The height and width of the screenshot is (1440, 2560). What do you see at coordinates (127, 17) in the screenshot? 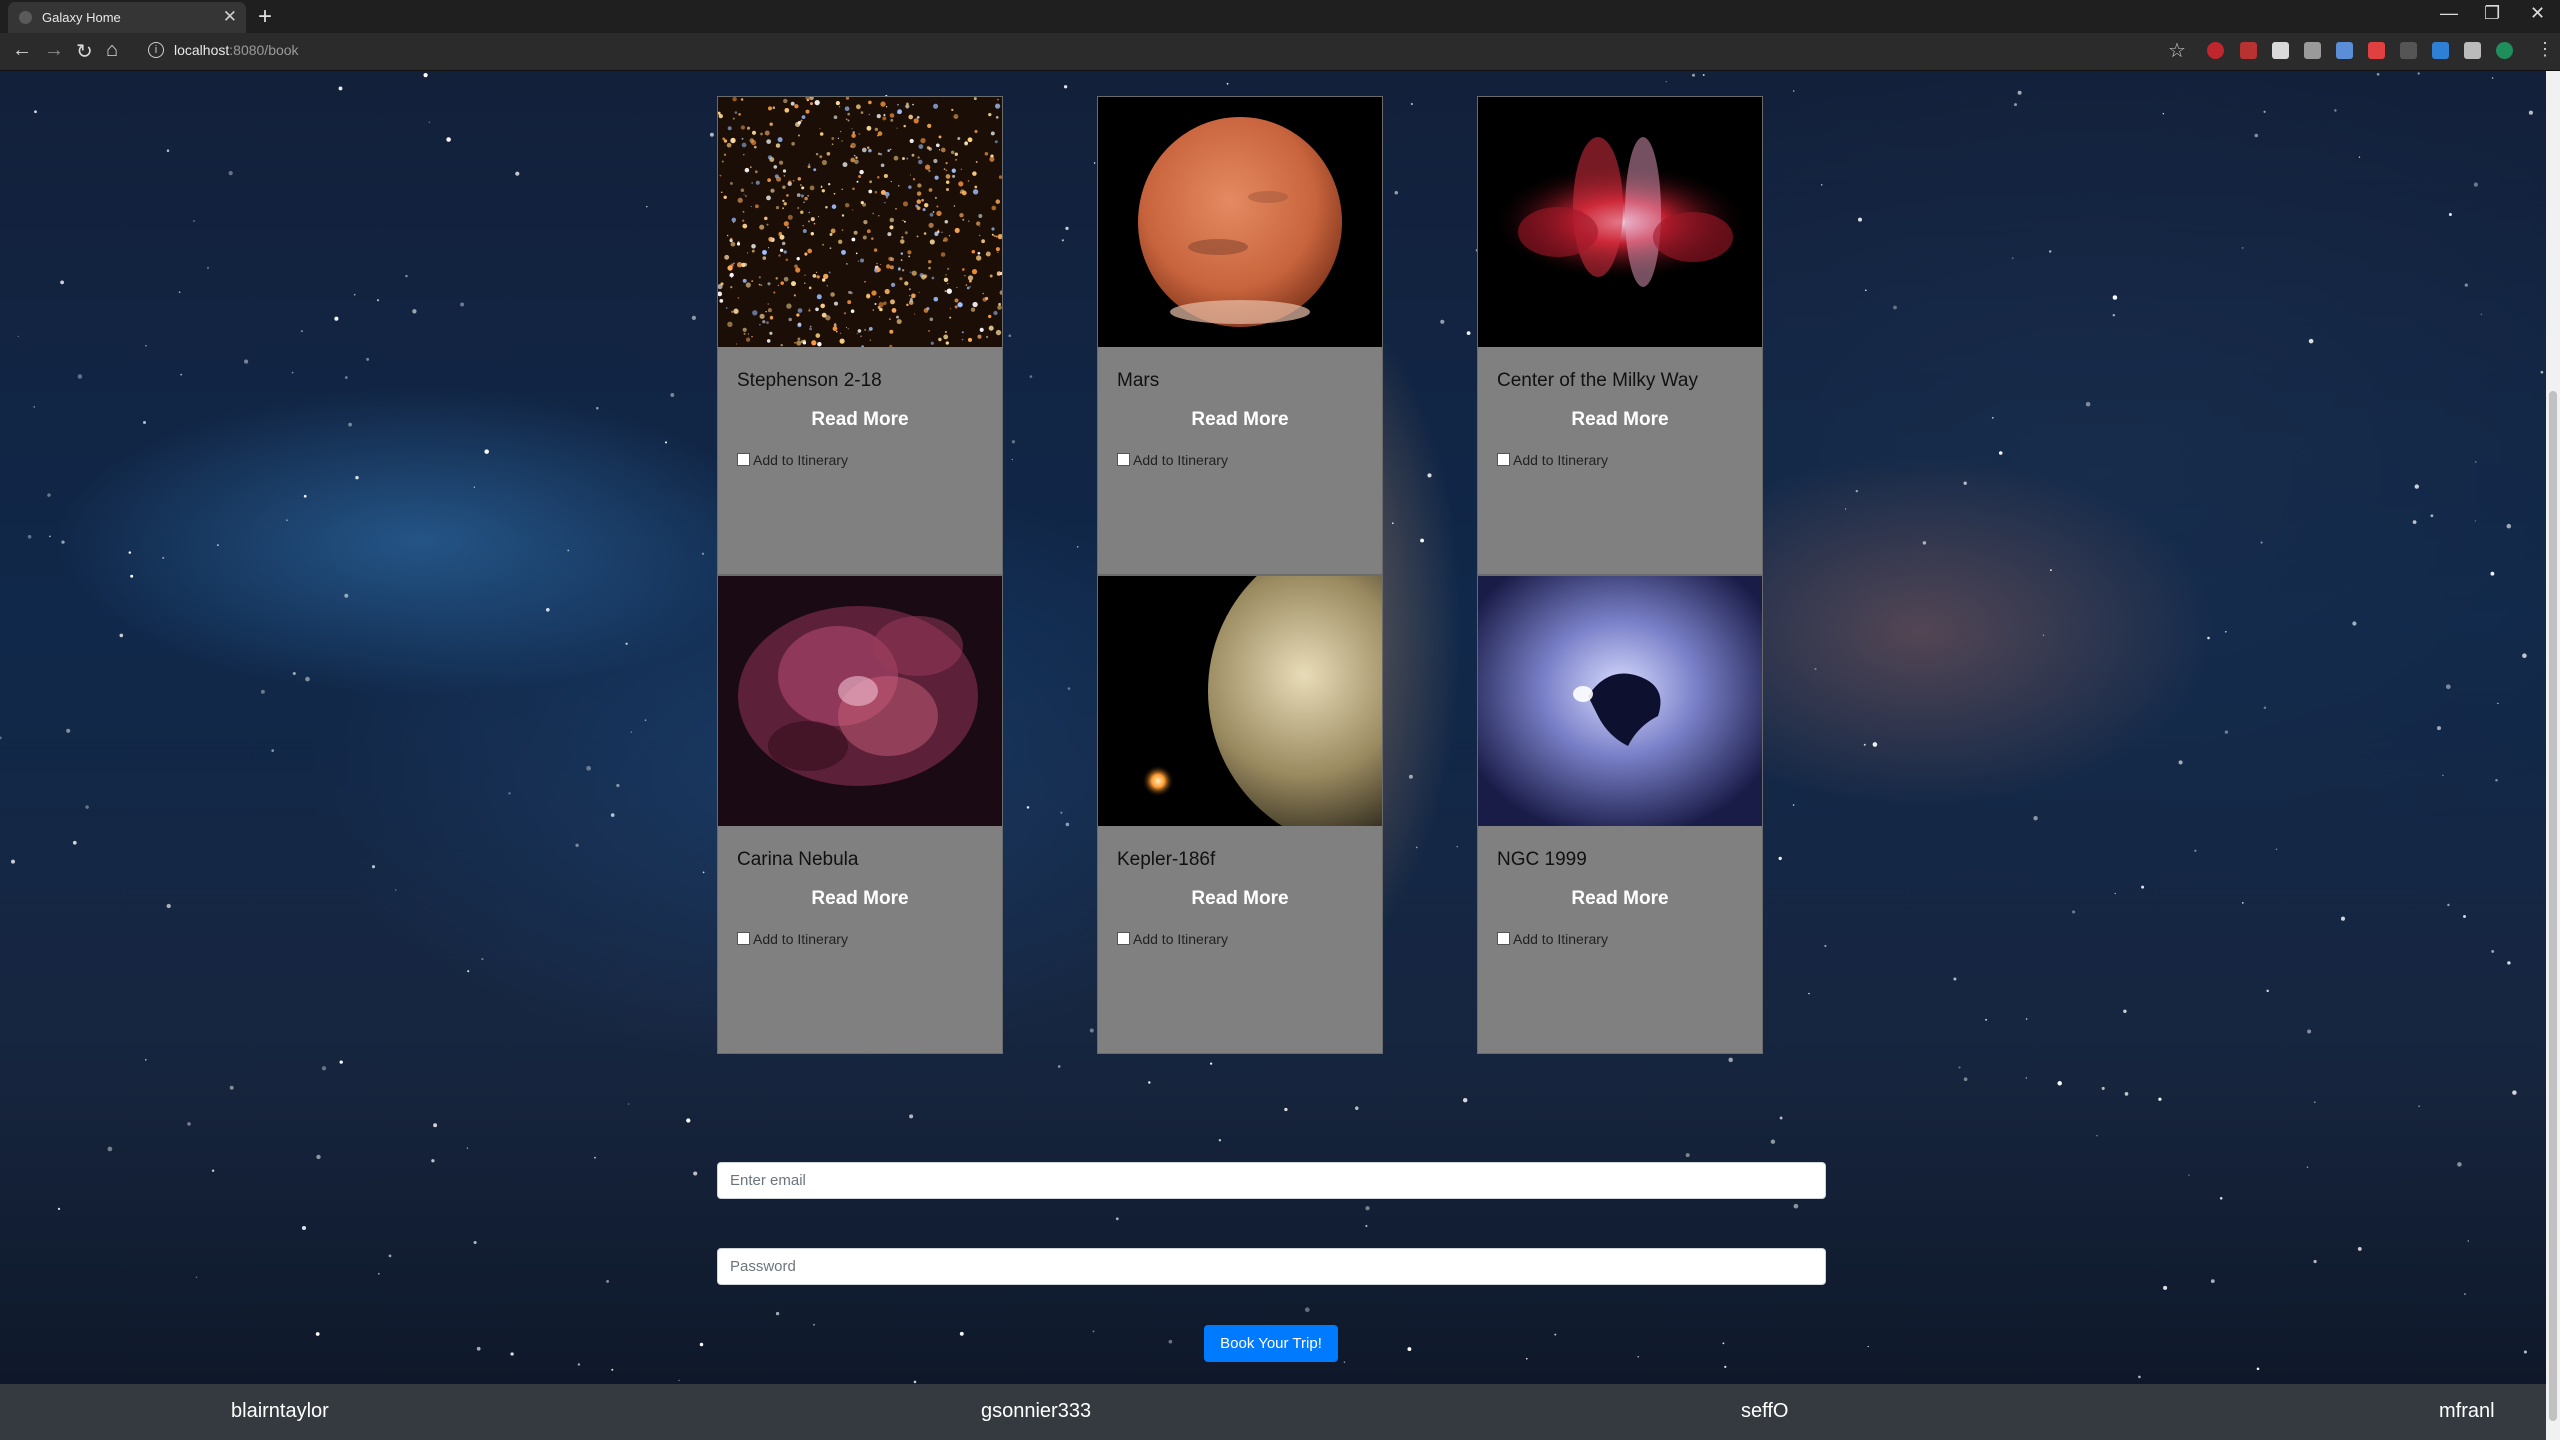
I see `browser-tab: Galaxy Home ✕` at bounding box center [127, 17].